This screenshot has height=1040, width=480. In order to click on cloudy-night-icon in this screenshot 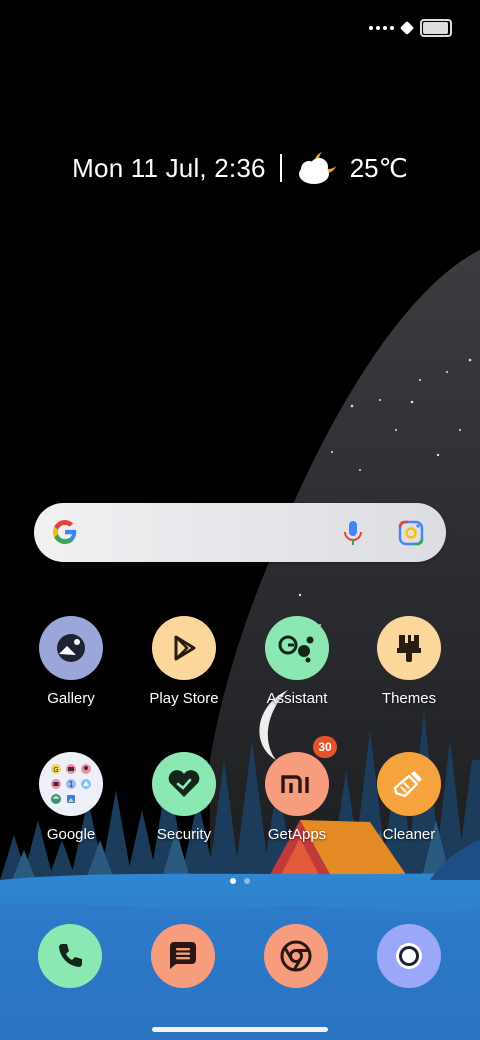, I will do `click(317, 168)`.